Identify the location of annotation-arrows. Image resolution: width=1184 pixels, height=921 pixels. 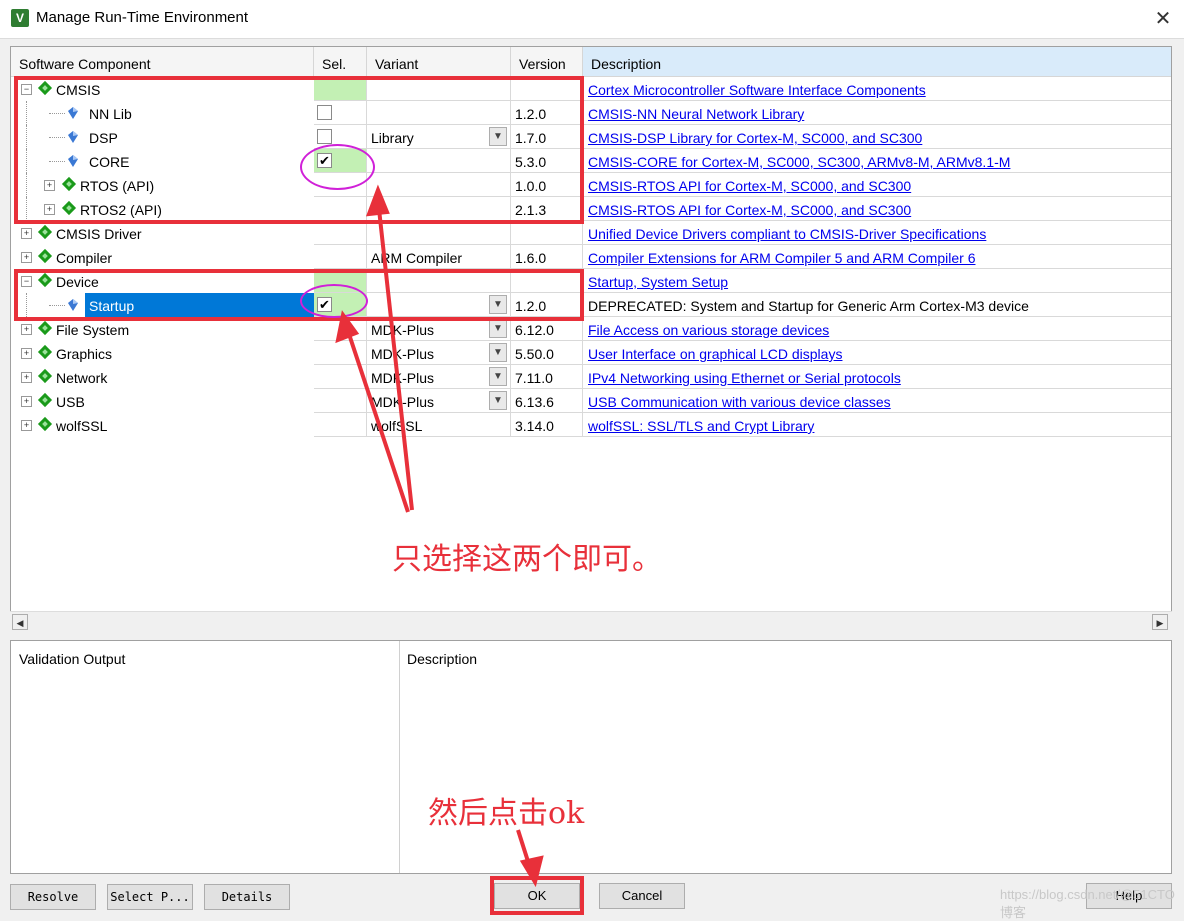
(439, 536).